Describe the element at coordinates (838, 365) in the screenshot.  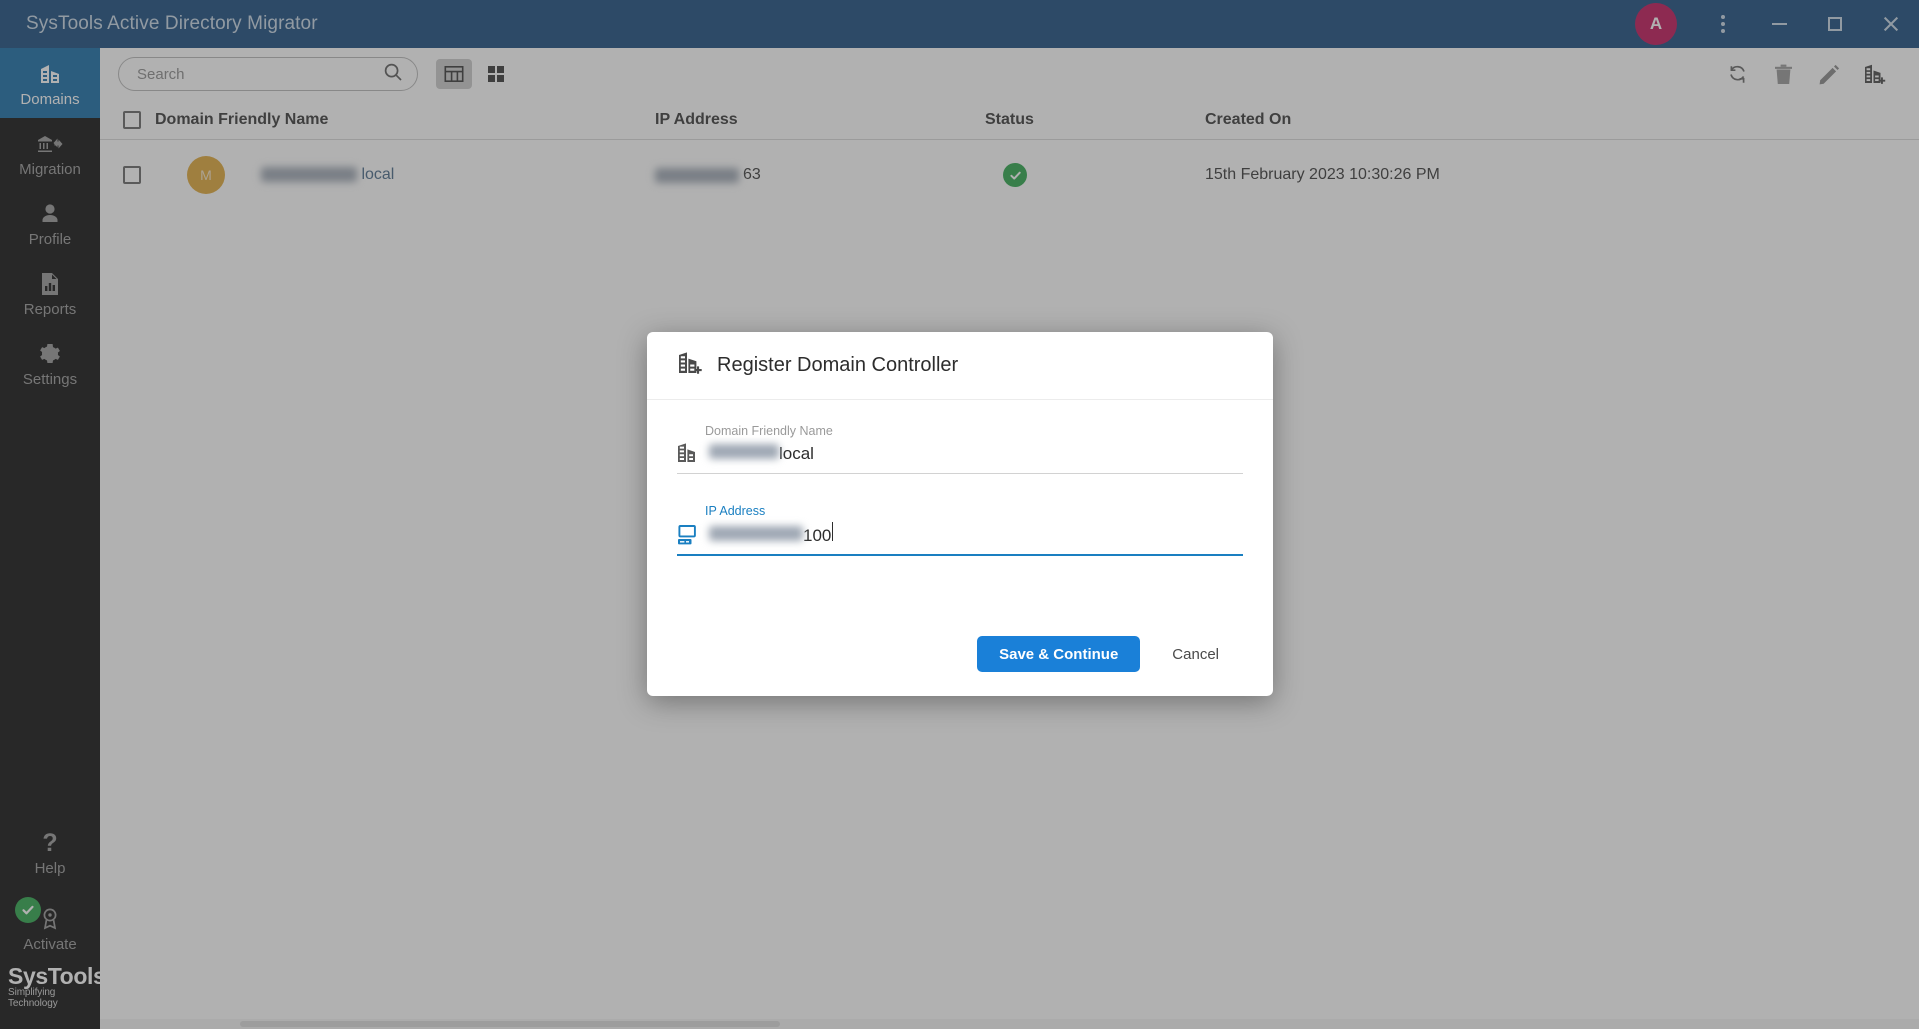
I see `dialog-title: Register Domain Controller` at that location.